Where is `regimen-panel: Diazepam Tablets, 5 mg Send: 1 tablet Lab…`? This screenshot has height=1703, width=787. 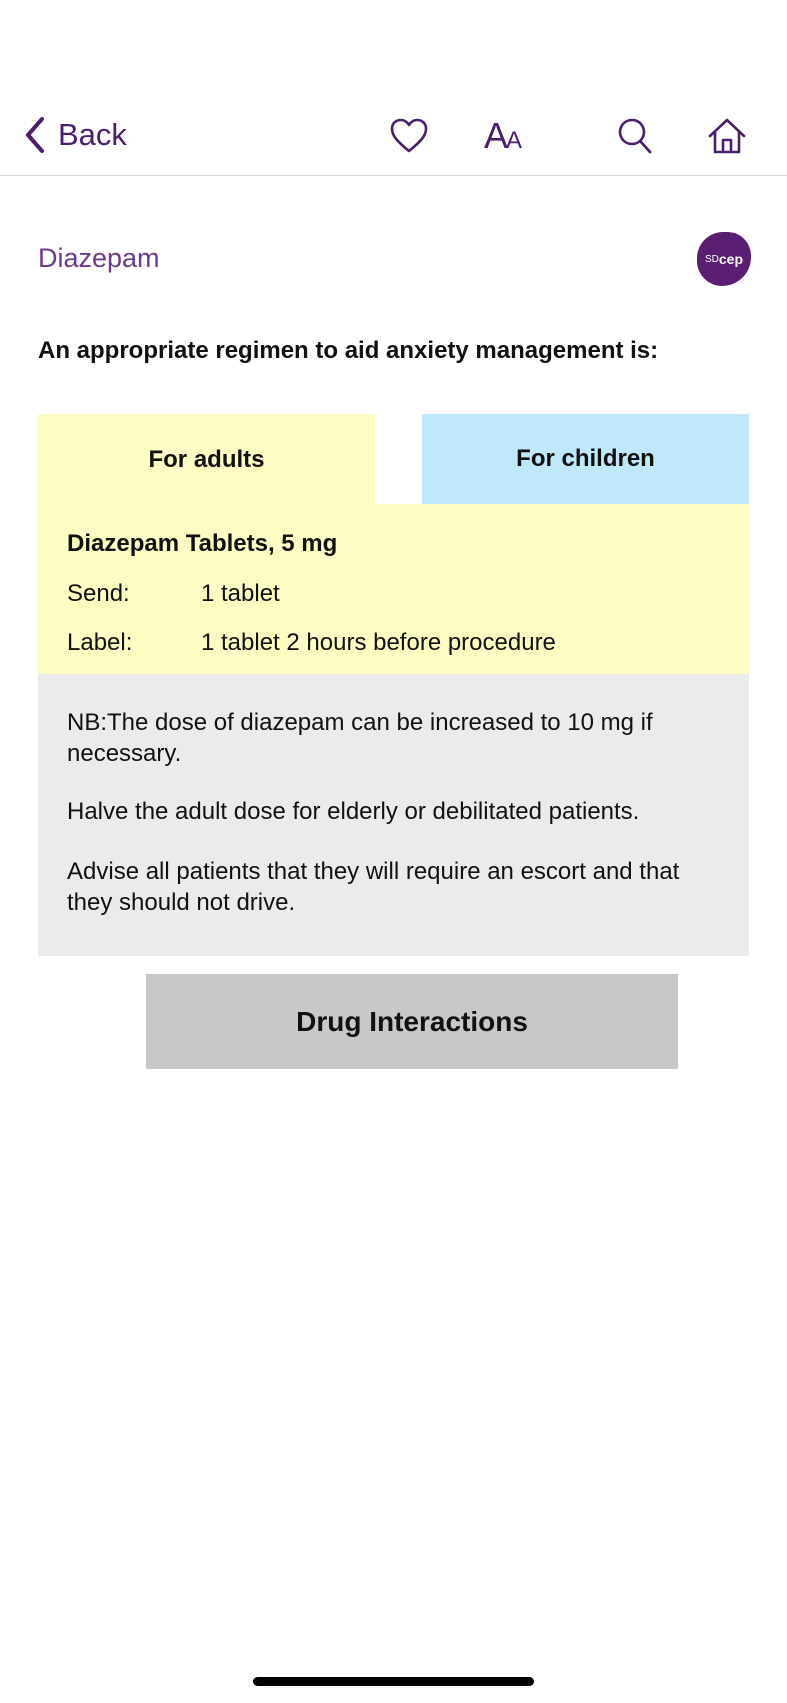 regimen-panel: Diazepam Tablets, 5 mg Send: 1 tablet Lab… is located at coordinates (393, 589).